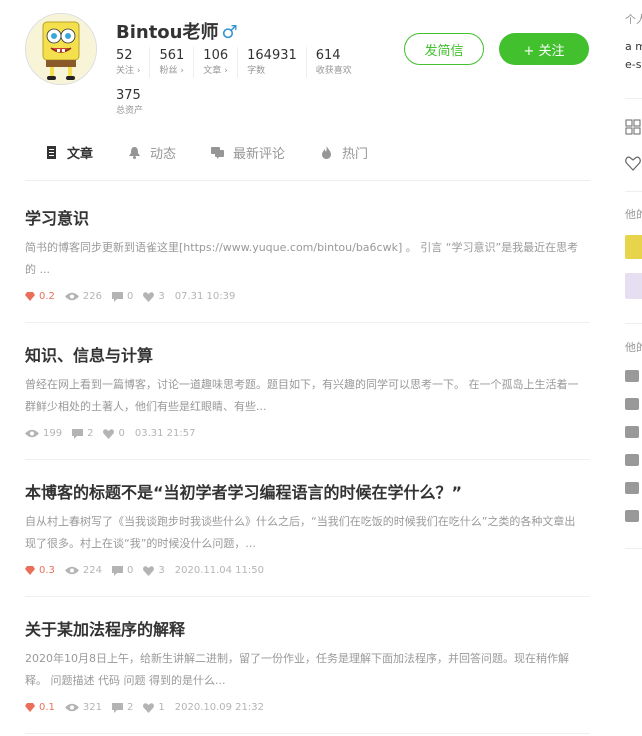  Describe the element at coordinates (163, 154) in the screenshot. I see `tab-label: 动态` at that location.